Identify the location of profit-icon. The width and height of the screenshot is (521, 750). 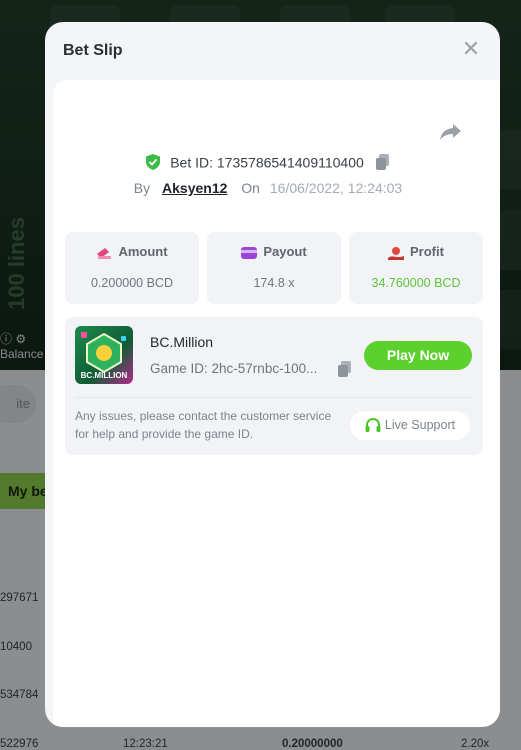
(396, 253).